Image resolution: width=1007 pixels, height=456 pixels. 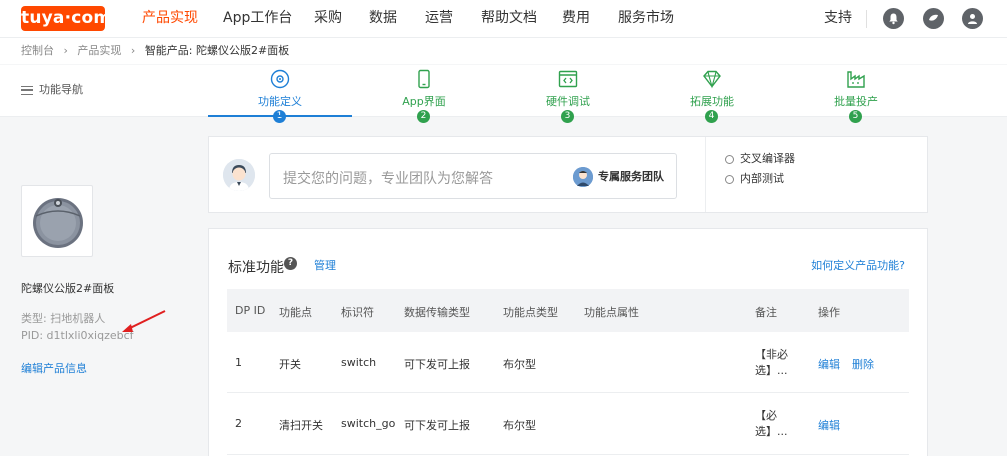 I want to click on step-number: 3, so click(x=567, y=116).